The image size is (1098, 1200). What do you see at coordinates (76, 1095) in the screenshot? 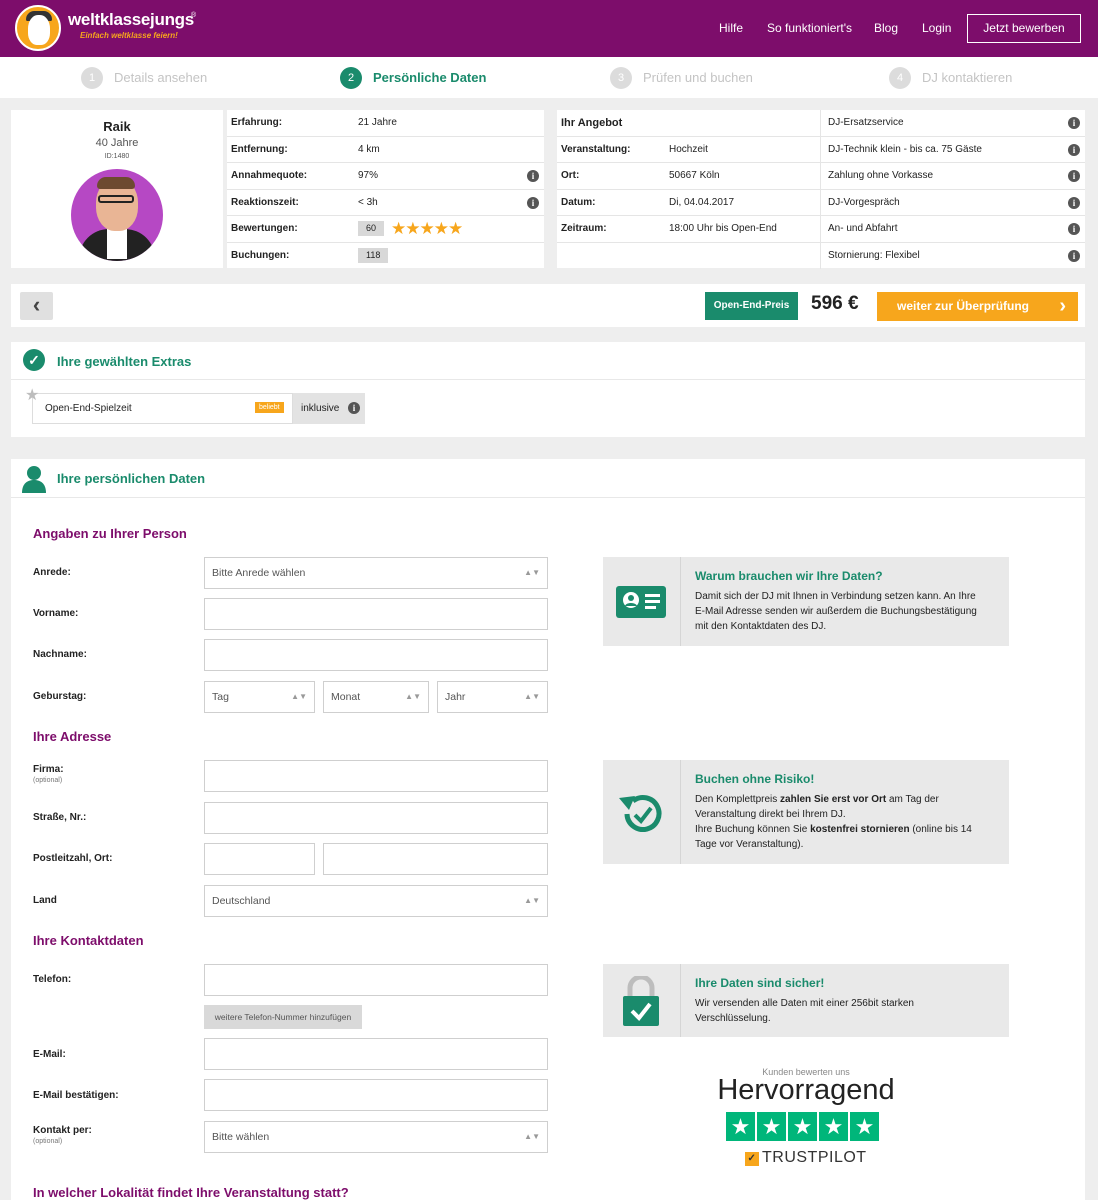
I see `label-email-confirm: E-Mail bestätigen:` at bounding box center [76, 1095].